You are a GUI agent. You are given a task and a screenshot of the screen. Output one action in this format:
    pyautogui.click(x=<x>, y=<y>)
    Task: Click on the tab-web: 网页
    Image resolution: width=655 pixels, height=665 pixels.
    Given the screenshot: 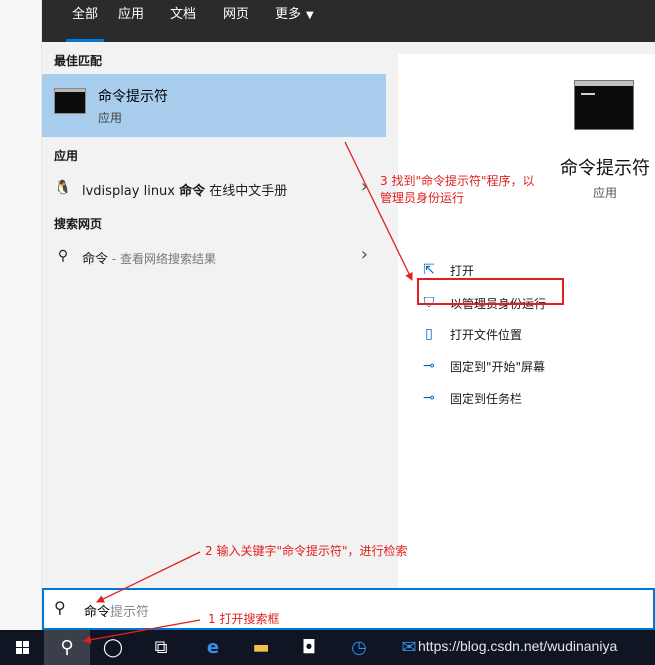 What is the action you would take?
    pyautogui.click(x=236, y=21)
    